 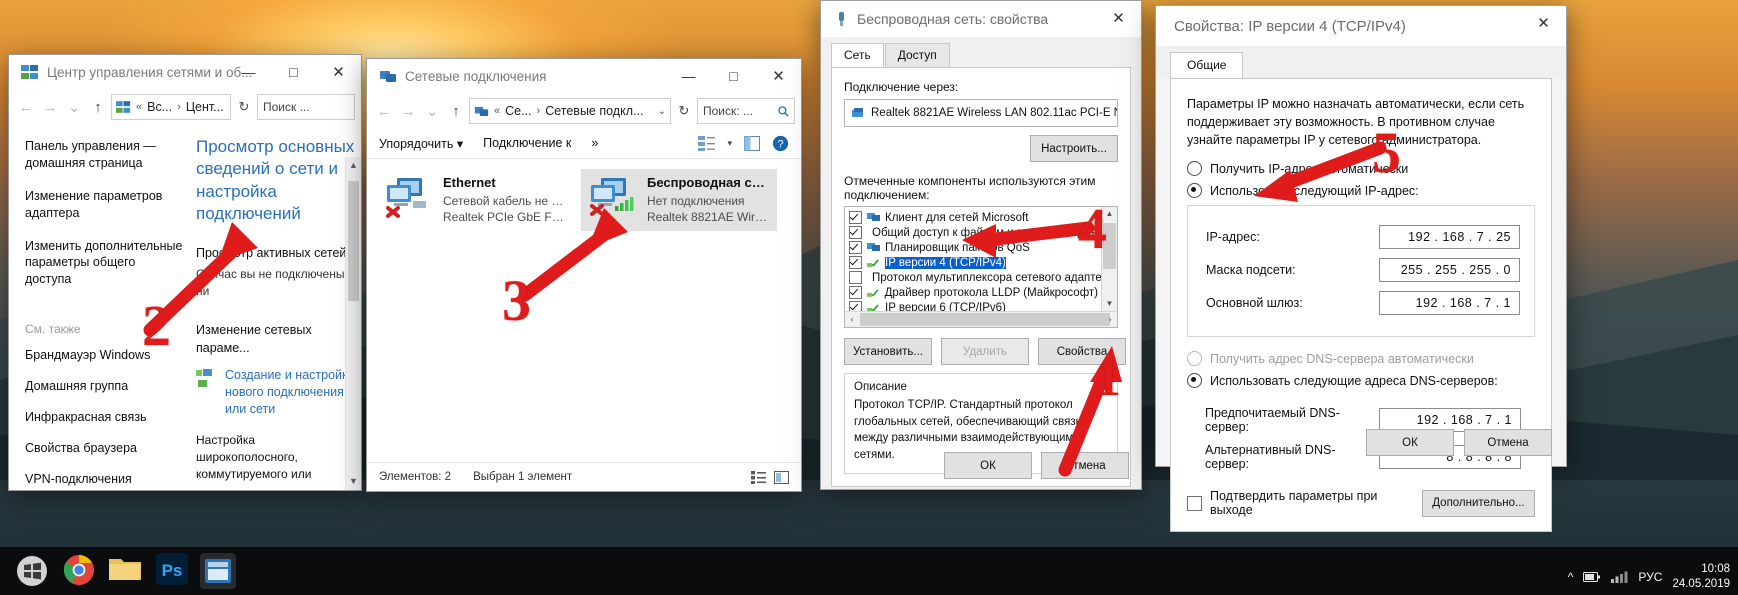 I want to click on window2-up-button: ↑, so click(x=456, y=111).